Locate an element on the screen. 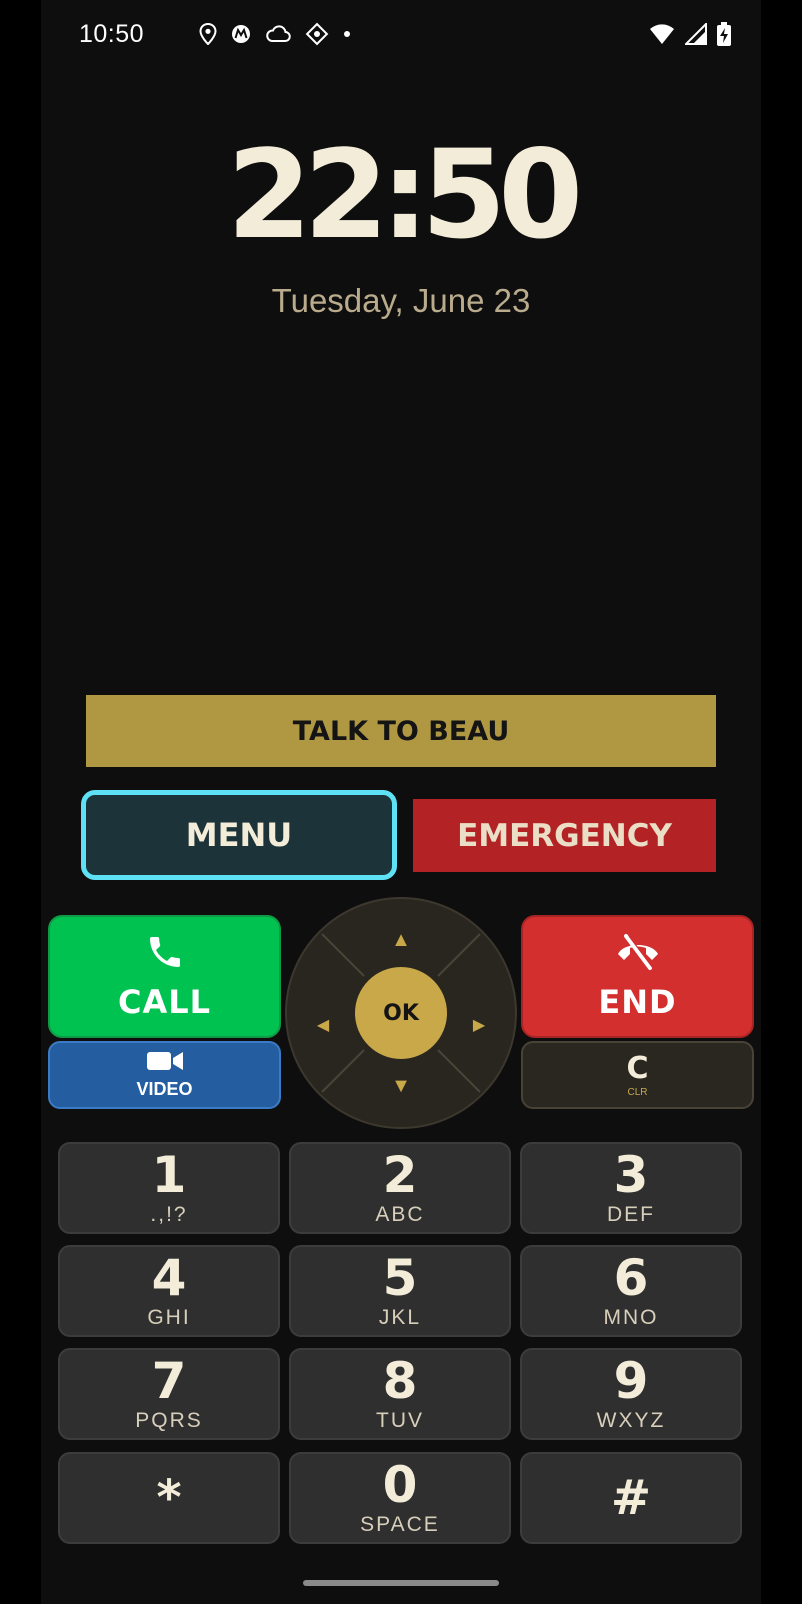 This screenshot has height=1604, width=802. key-digit: 0 is located at coordinates (400, 1485).